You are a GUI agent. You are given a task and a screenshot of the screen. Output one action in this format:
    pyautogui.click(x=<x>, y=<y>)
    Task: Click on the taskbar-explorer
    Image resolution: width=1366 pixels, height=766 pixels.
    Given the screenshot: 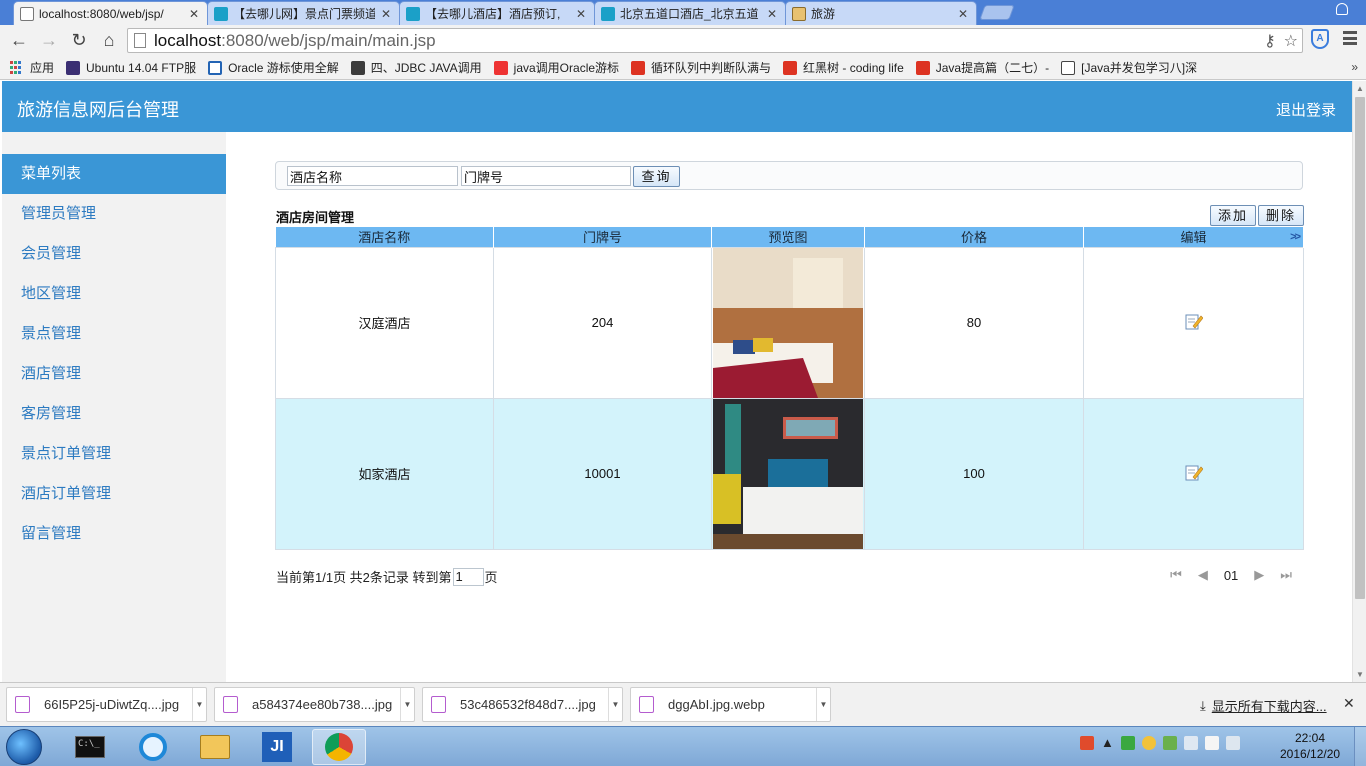 What is the action you would take?
    pyautogui.click(x=215, y=747)
    